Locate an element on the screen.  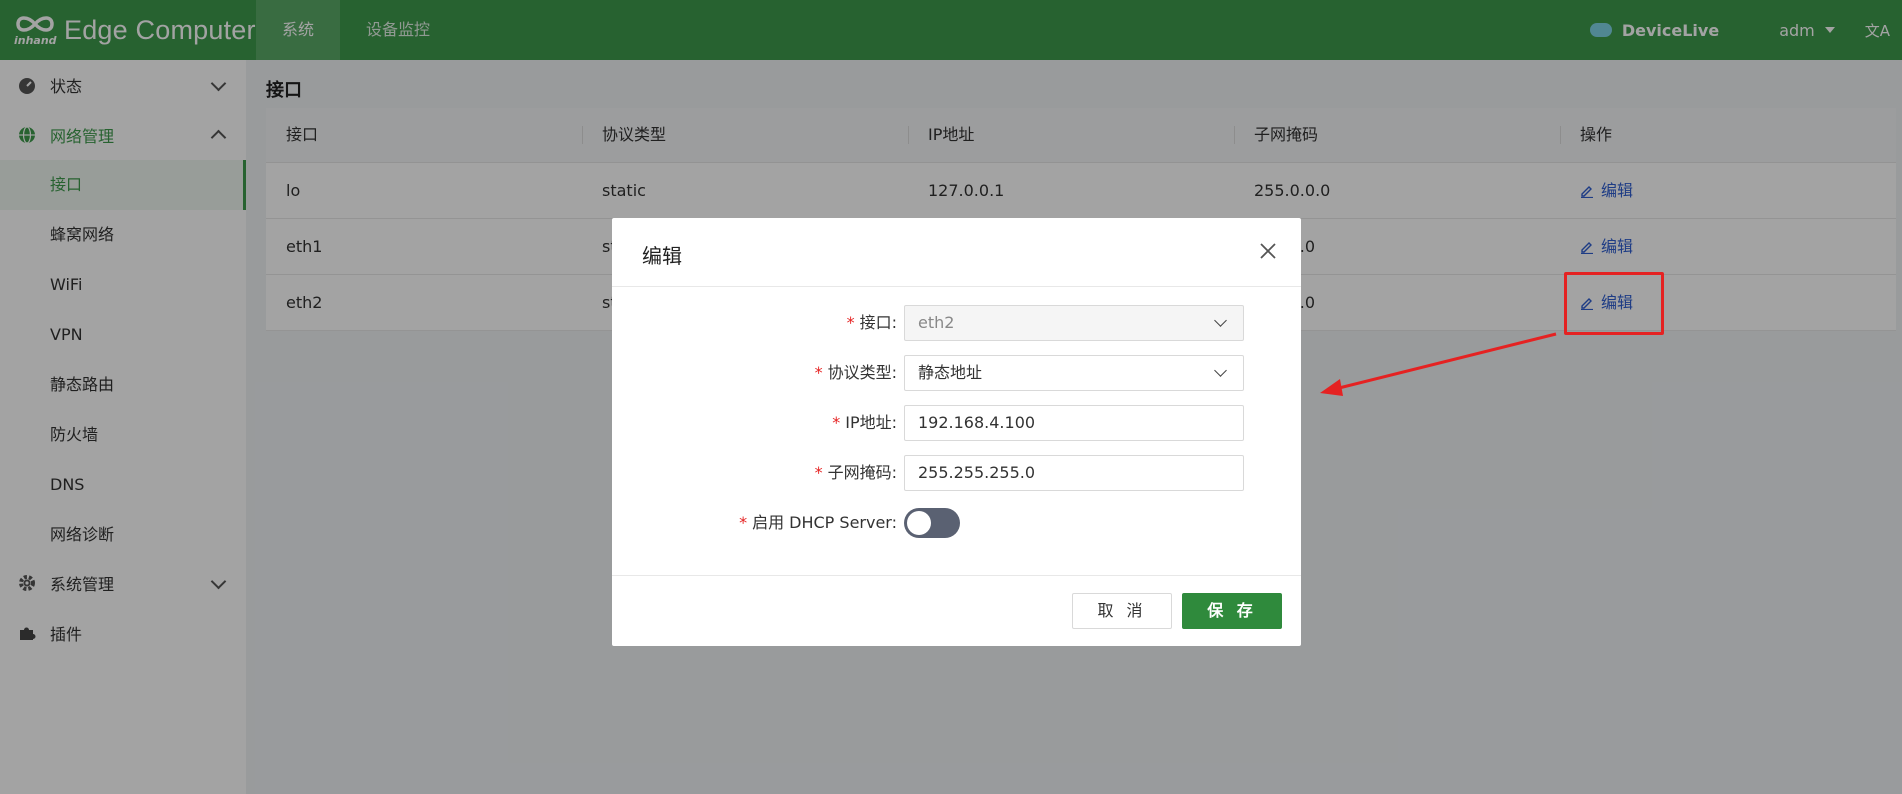
label-text: 接口 is located at coordinates (875, 322).